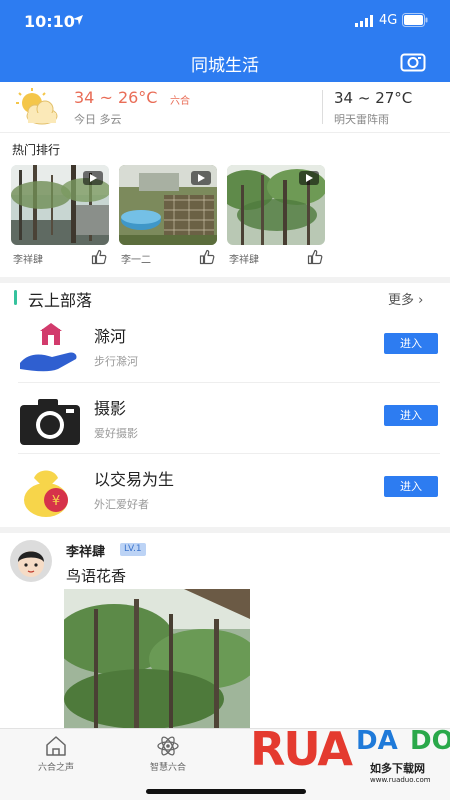 Image resolution: width=450 pixels, height=800 pixels. I want to click on avatar-image, so click(31, 561).